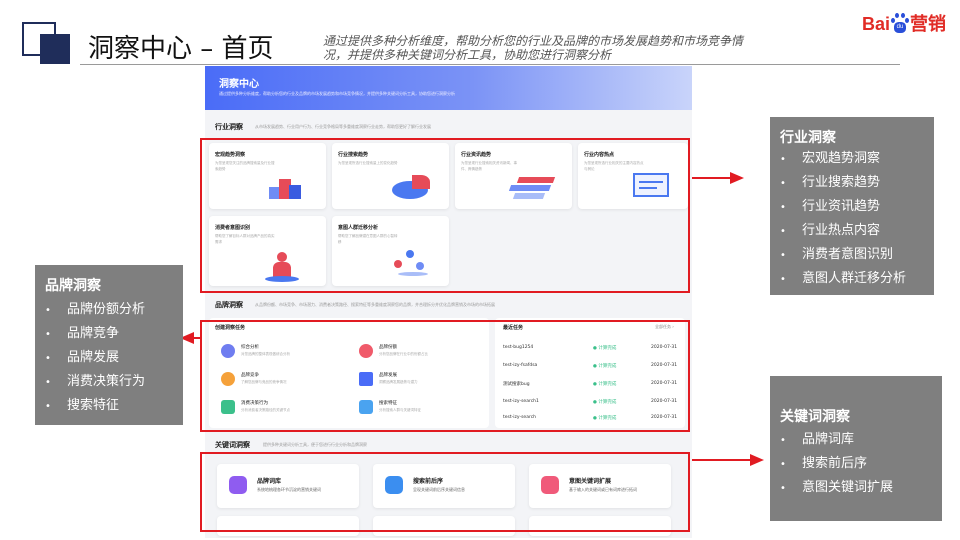 This screenshot has height=540, width=960. I want to click on industry-section-title: 行业洞察, so click(229, 127).